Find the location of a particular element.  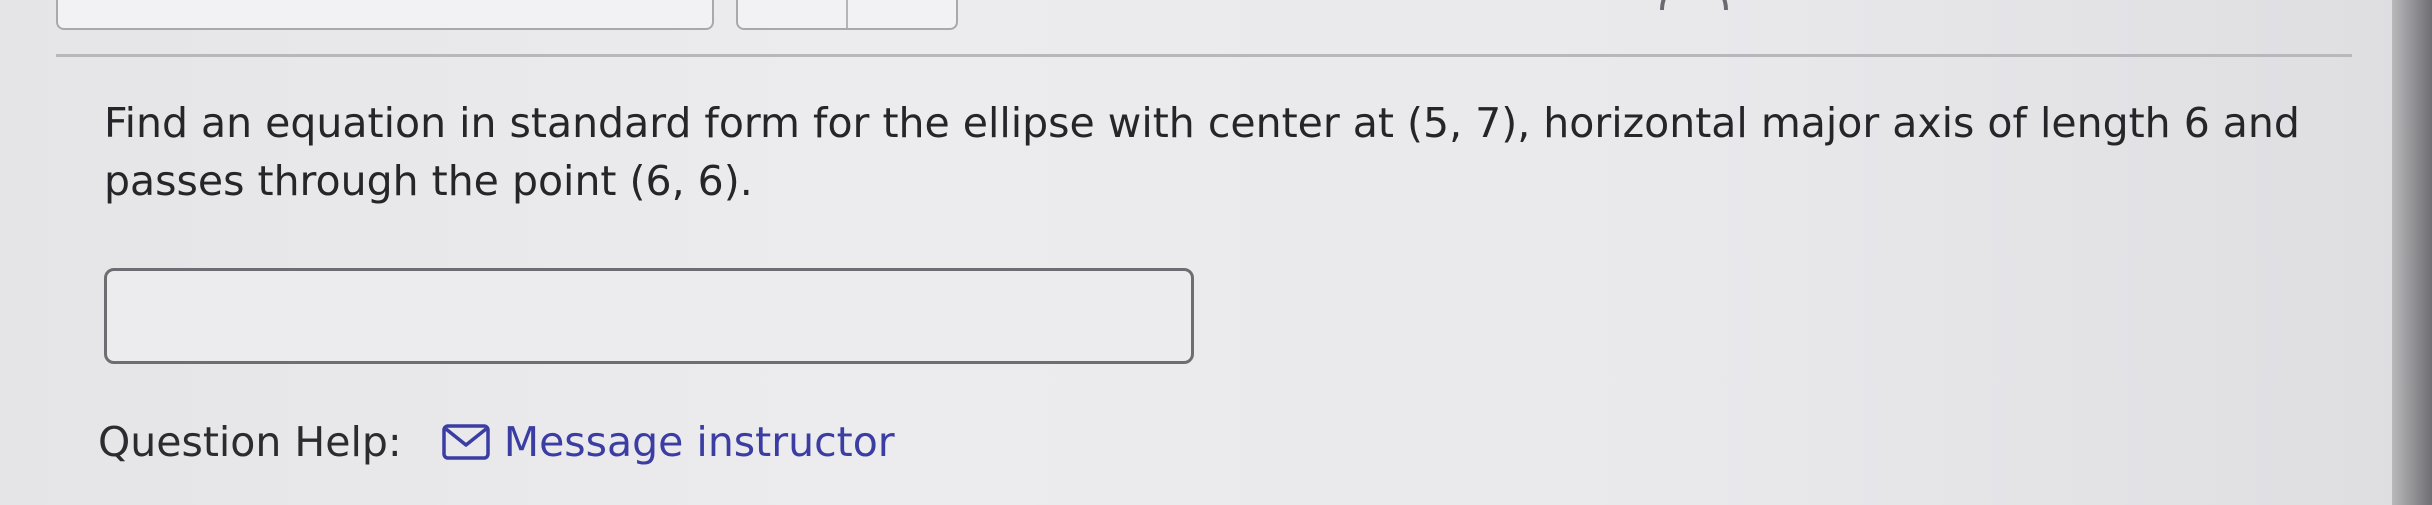

top-split-button is located at coordinates (847, 15).